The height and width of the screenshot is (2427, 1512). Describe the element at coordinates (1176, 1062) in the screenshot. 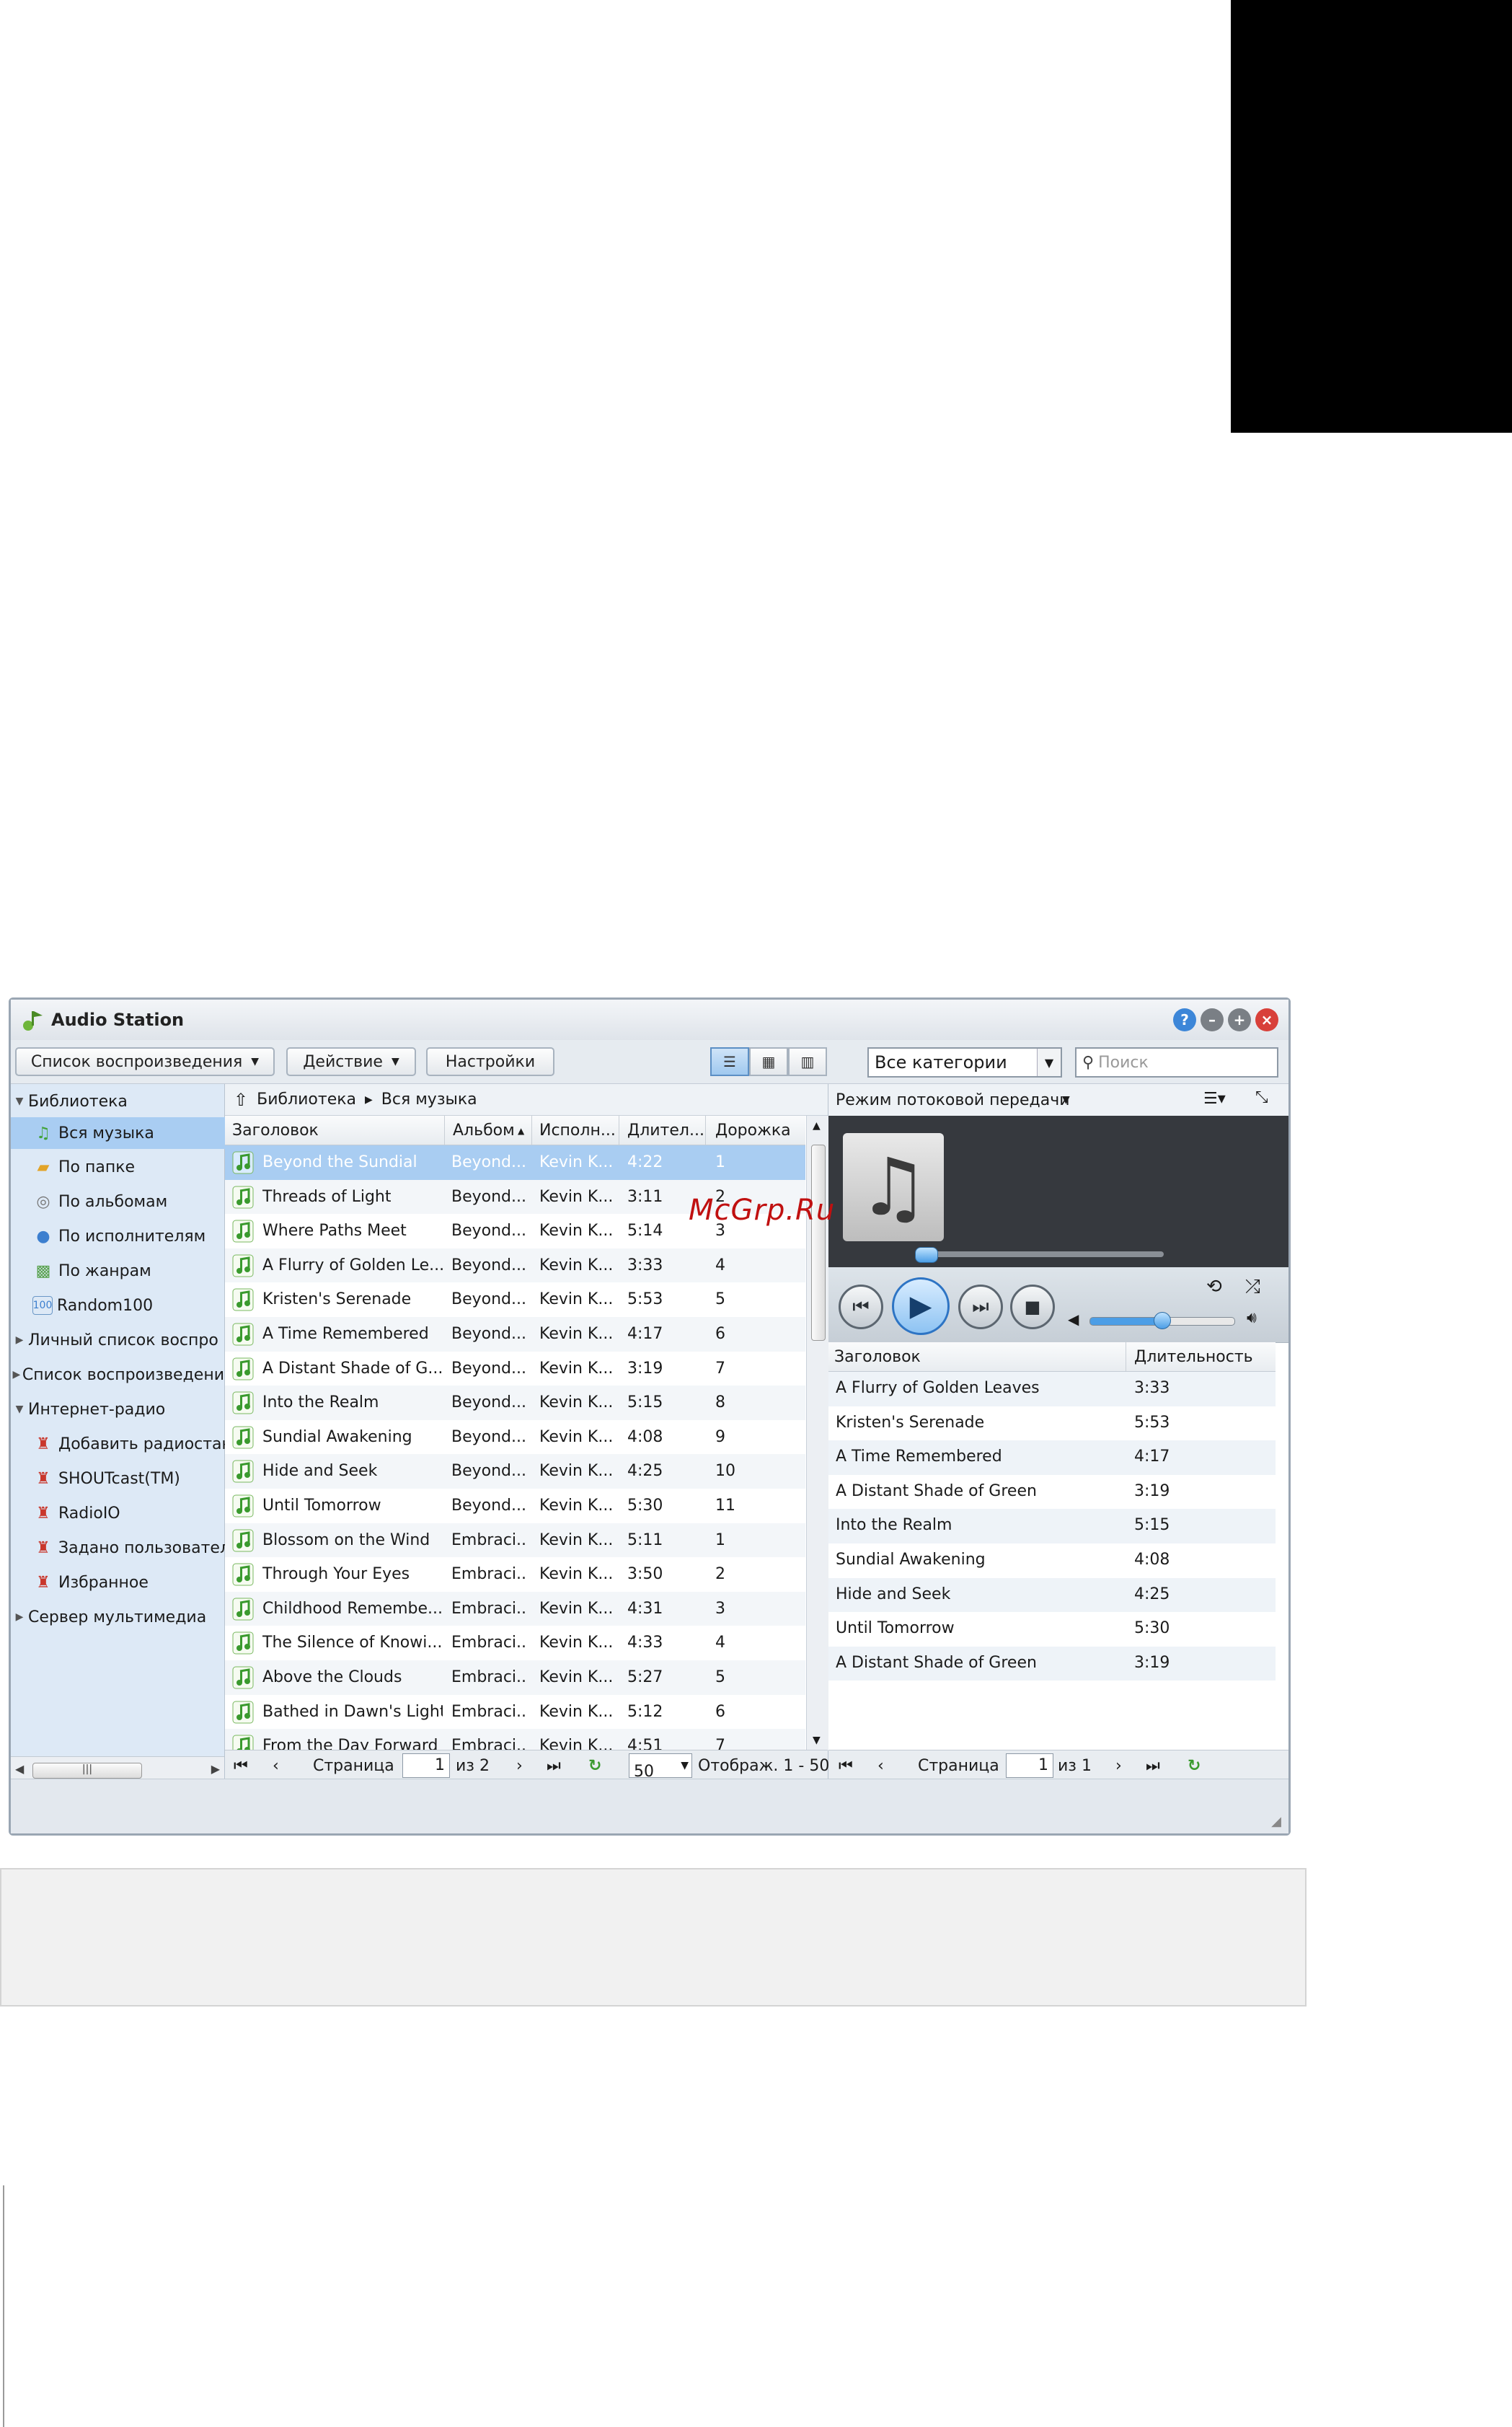

I see `search-input: ⚲ Поиск` at that location.